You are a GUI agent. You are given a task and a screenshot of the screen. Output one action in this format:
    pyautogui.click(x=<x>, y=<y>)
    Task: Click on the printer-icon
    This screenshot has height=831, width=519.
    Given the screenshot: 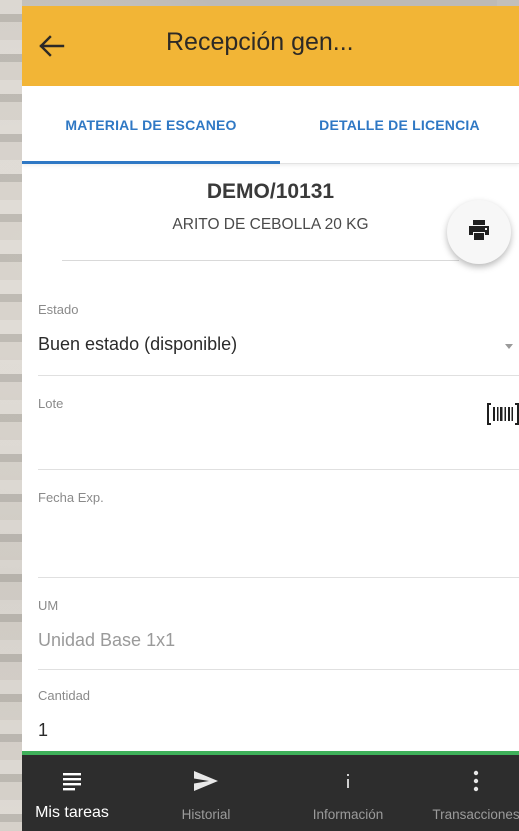 What is the action you would take?
    pyautogui.click(x=479, y=232)
    